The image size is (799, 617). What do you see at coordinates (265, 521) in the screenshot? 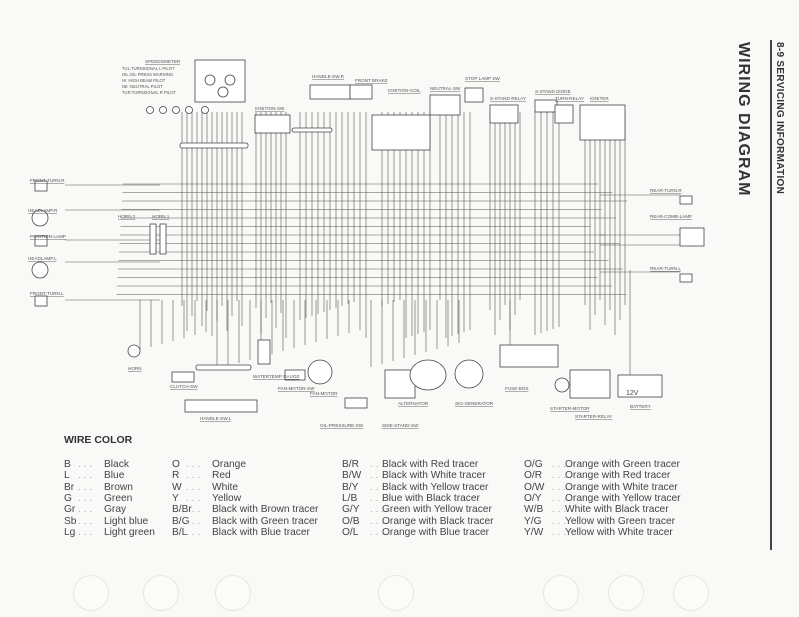
I see `wire-color-name: Black with Green tracer` at bounding box center [265, 521].